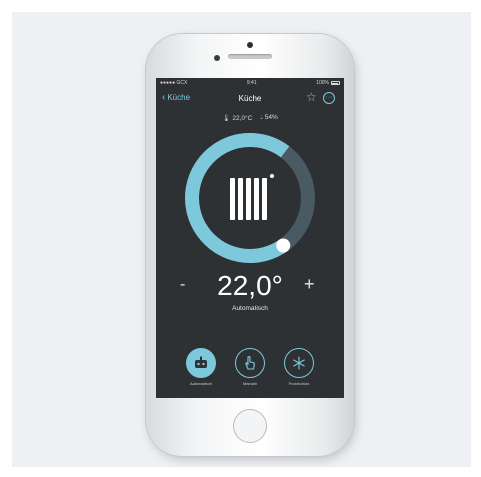 Image resolution: width=481 pixels, height=477 pixels. I want to click on current-mode-label: Automatisch, so click(250, 308).